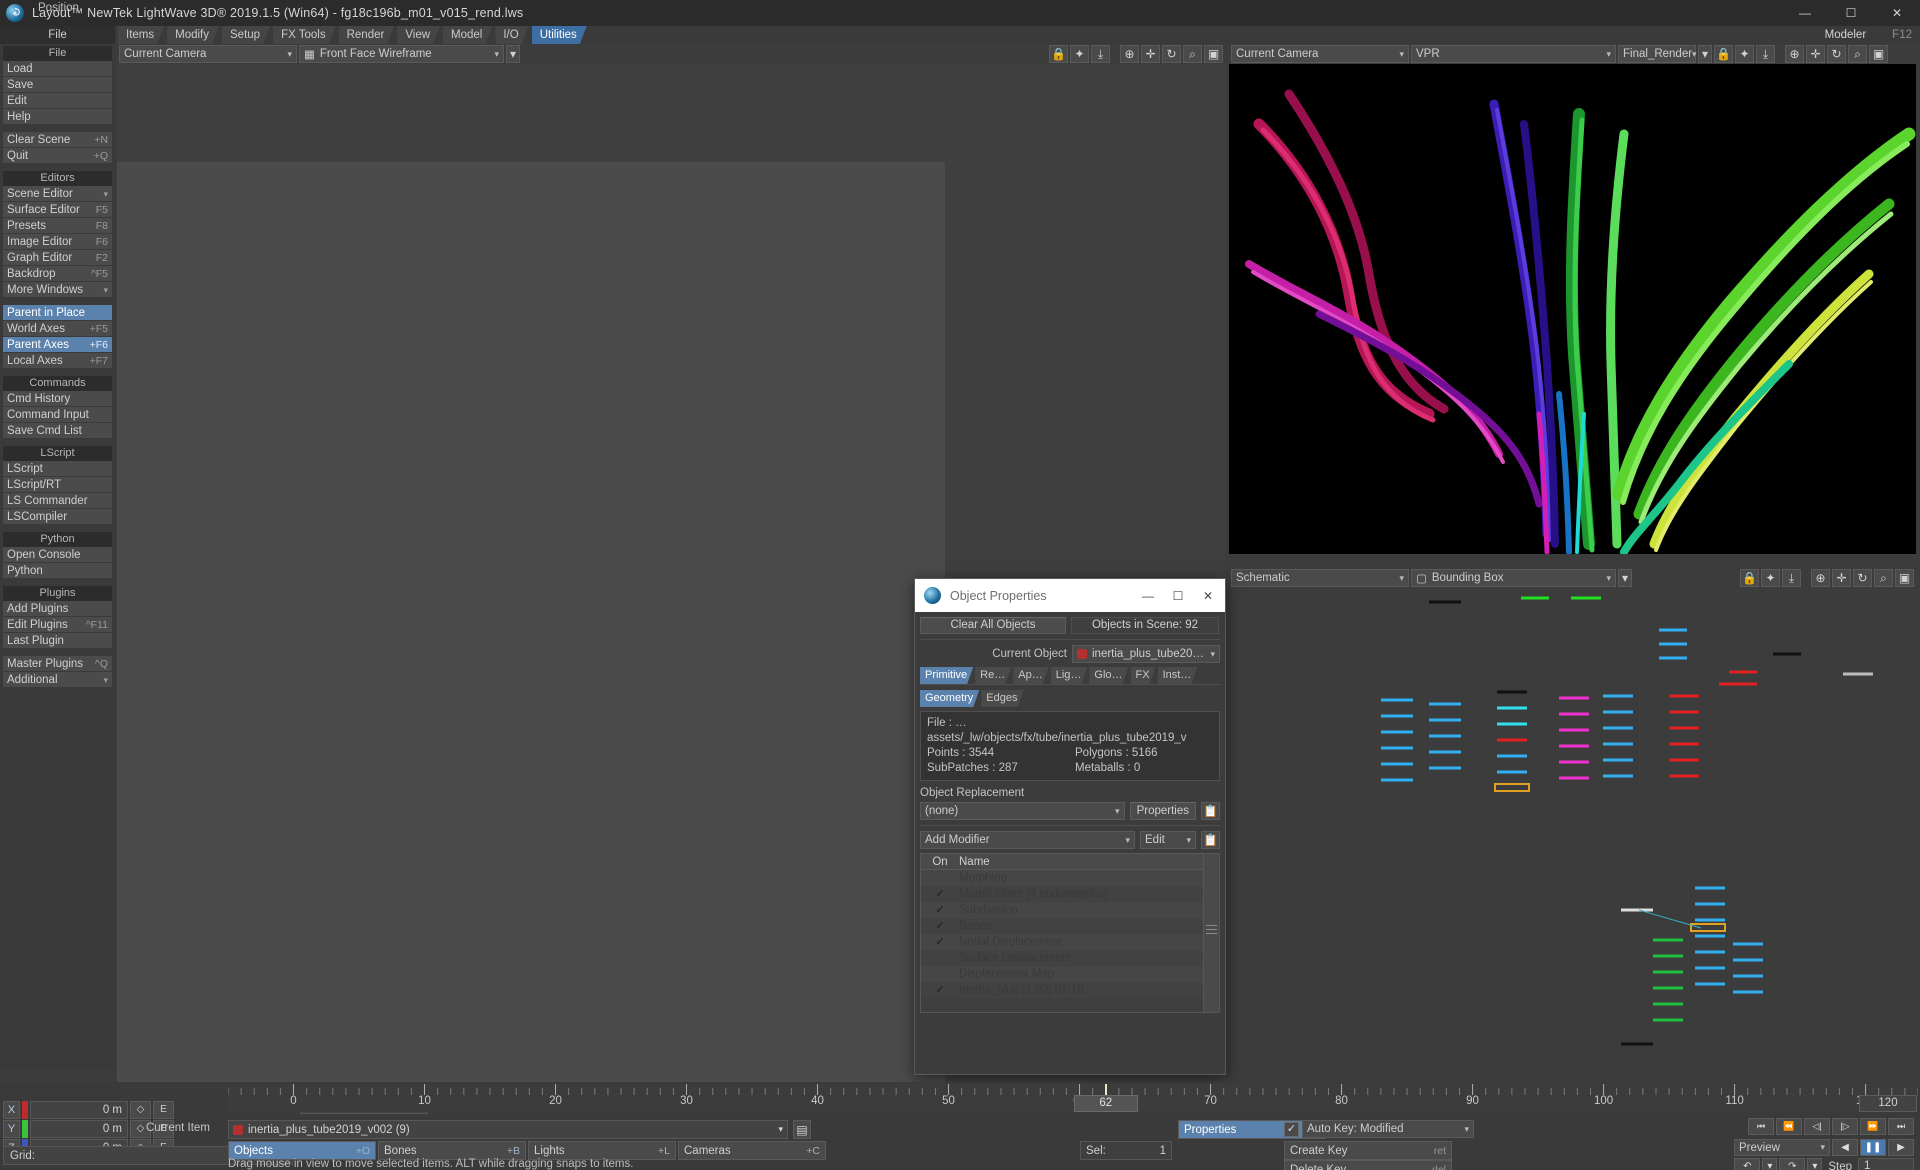 This screenshot has height=1170, width=1920. I want to click on redo-icon: ↷, so click(1792, 1164).